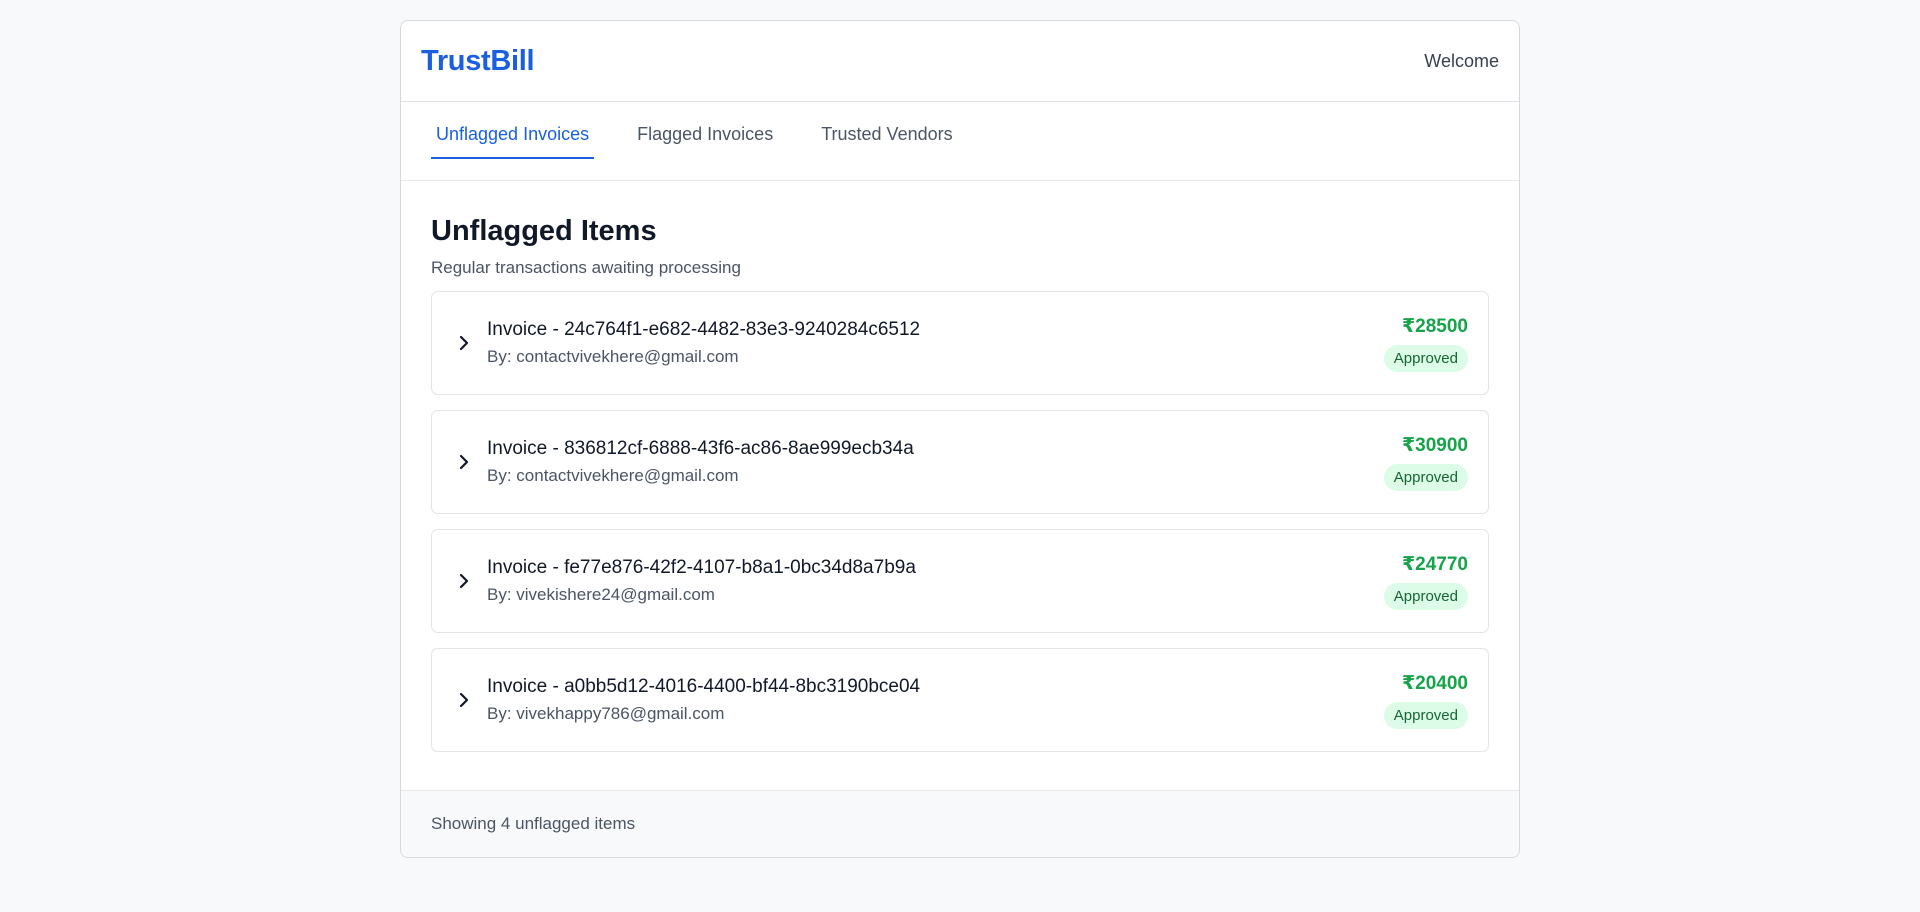 This screenshot has height=912, width=1920. What do you see at coordinates (1425, 700) in the screenshot?
I see `invoice-meta: ₹20400 Approved` at bounding box center [1425, 700].